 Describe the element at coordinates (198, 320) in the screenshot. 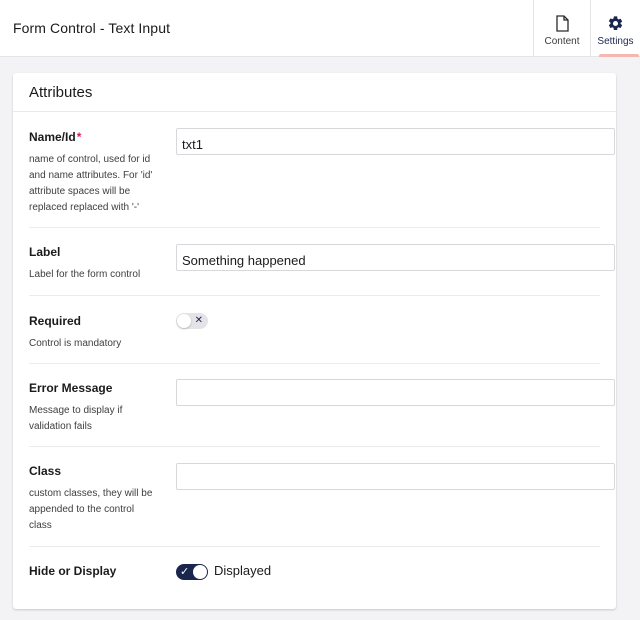

I see `close-icon: ✕` at that location.